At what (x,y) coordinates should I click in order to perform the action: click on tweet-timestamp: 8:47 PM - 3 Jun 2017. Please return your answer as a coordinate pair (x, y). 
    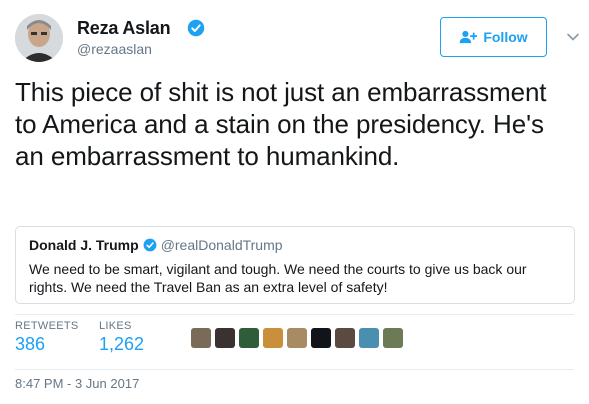
    Looking at the image, I should click on (77, 383).